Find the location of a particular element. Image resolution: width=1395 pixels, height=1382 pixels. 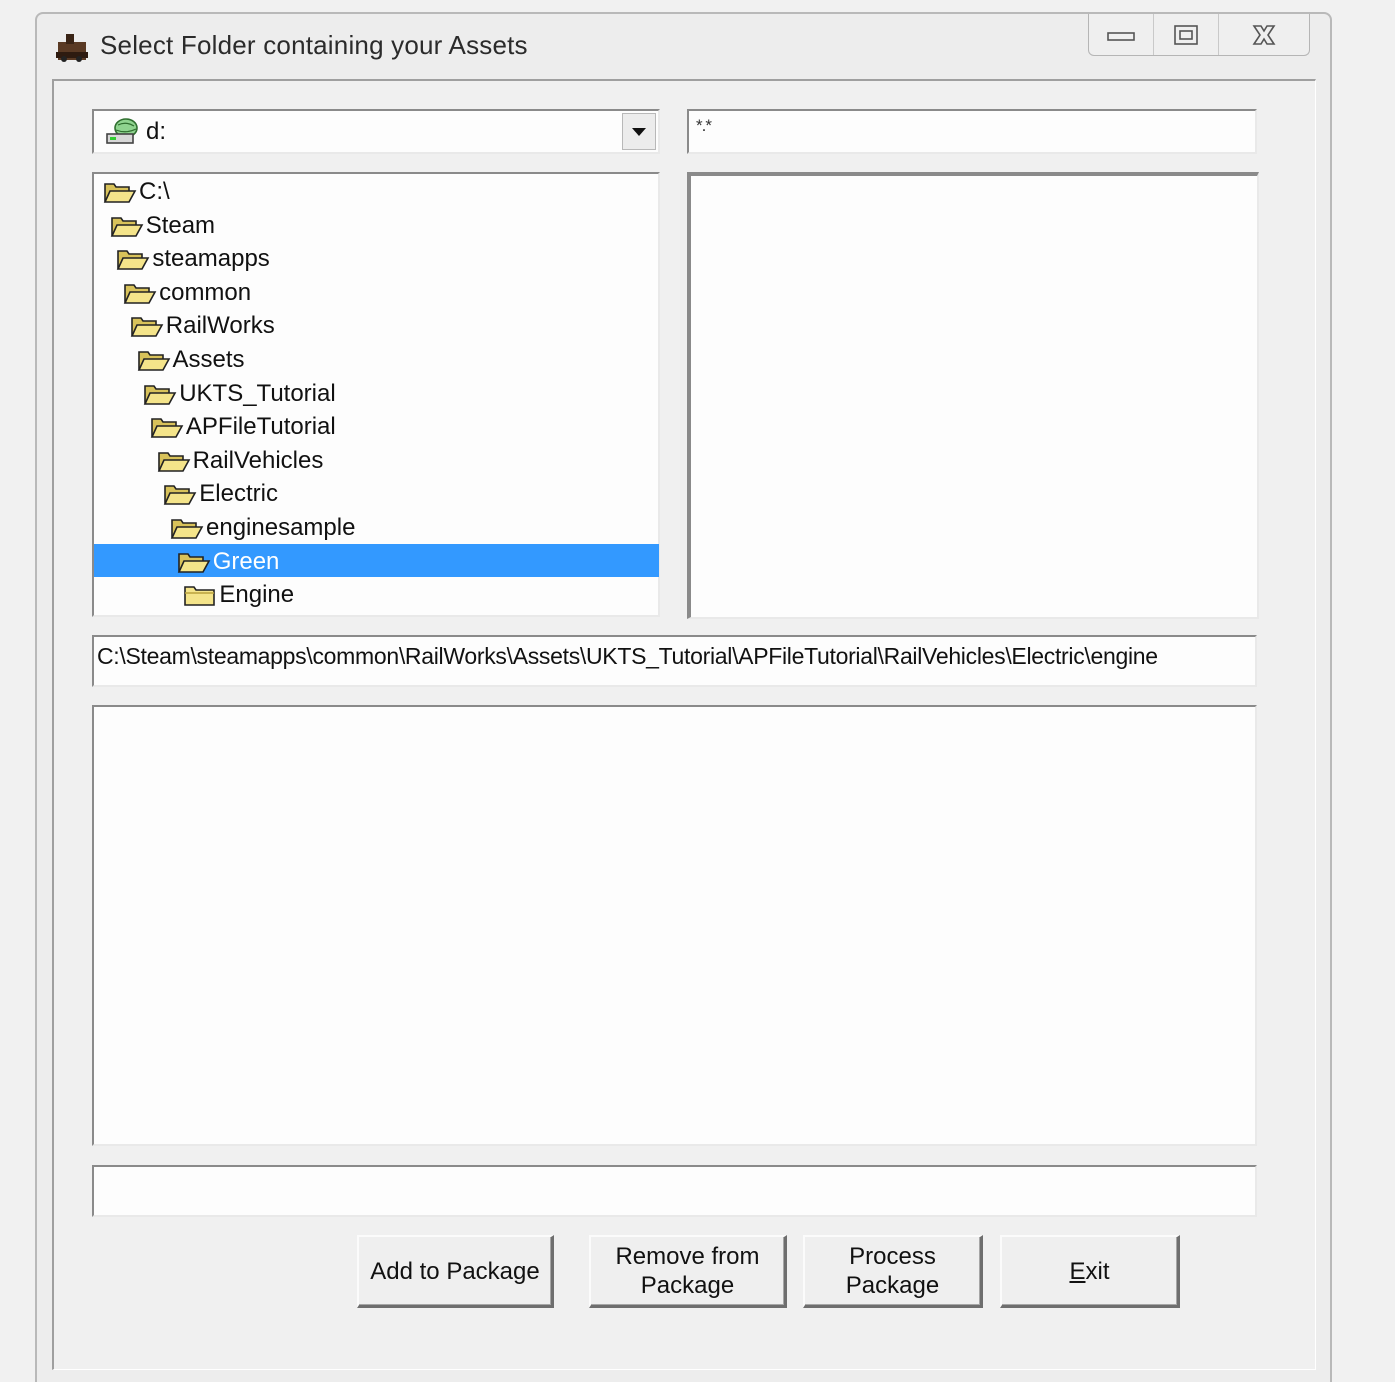

tree-item-label: Electric is located at coordinates (238, 494).